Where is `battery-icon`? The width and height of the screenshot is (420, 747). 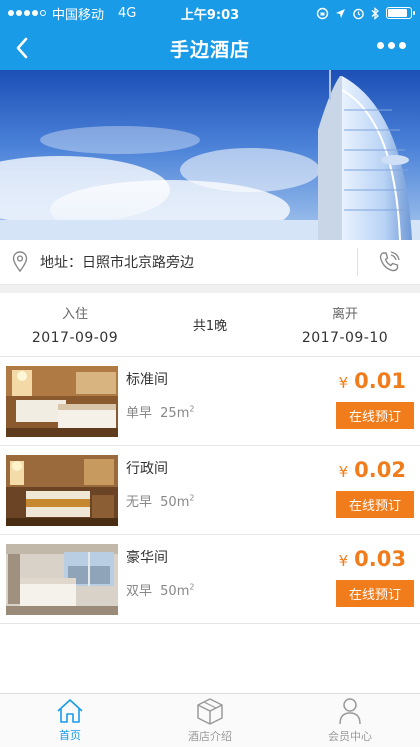 battery-icon is located at coordinates (400, 13).